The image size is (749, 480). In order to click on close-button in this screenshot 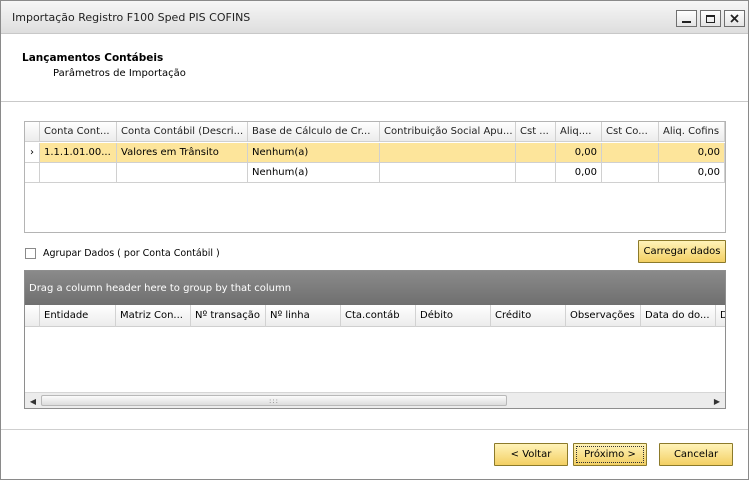, I will do `click(734, 18)`.